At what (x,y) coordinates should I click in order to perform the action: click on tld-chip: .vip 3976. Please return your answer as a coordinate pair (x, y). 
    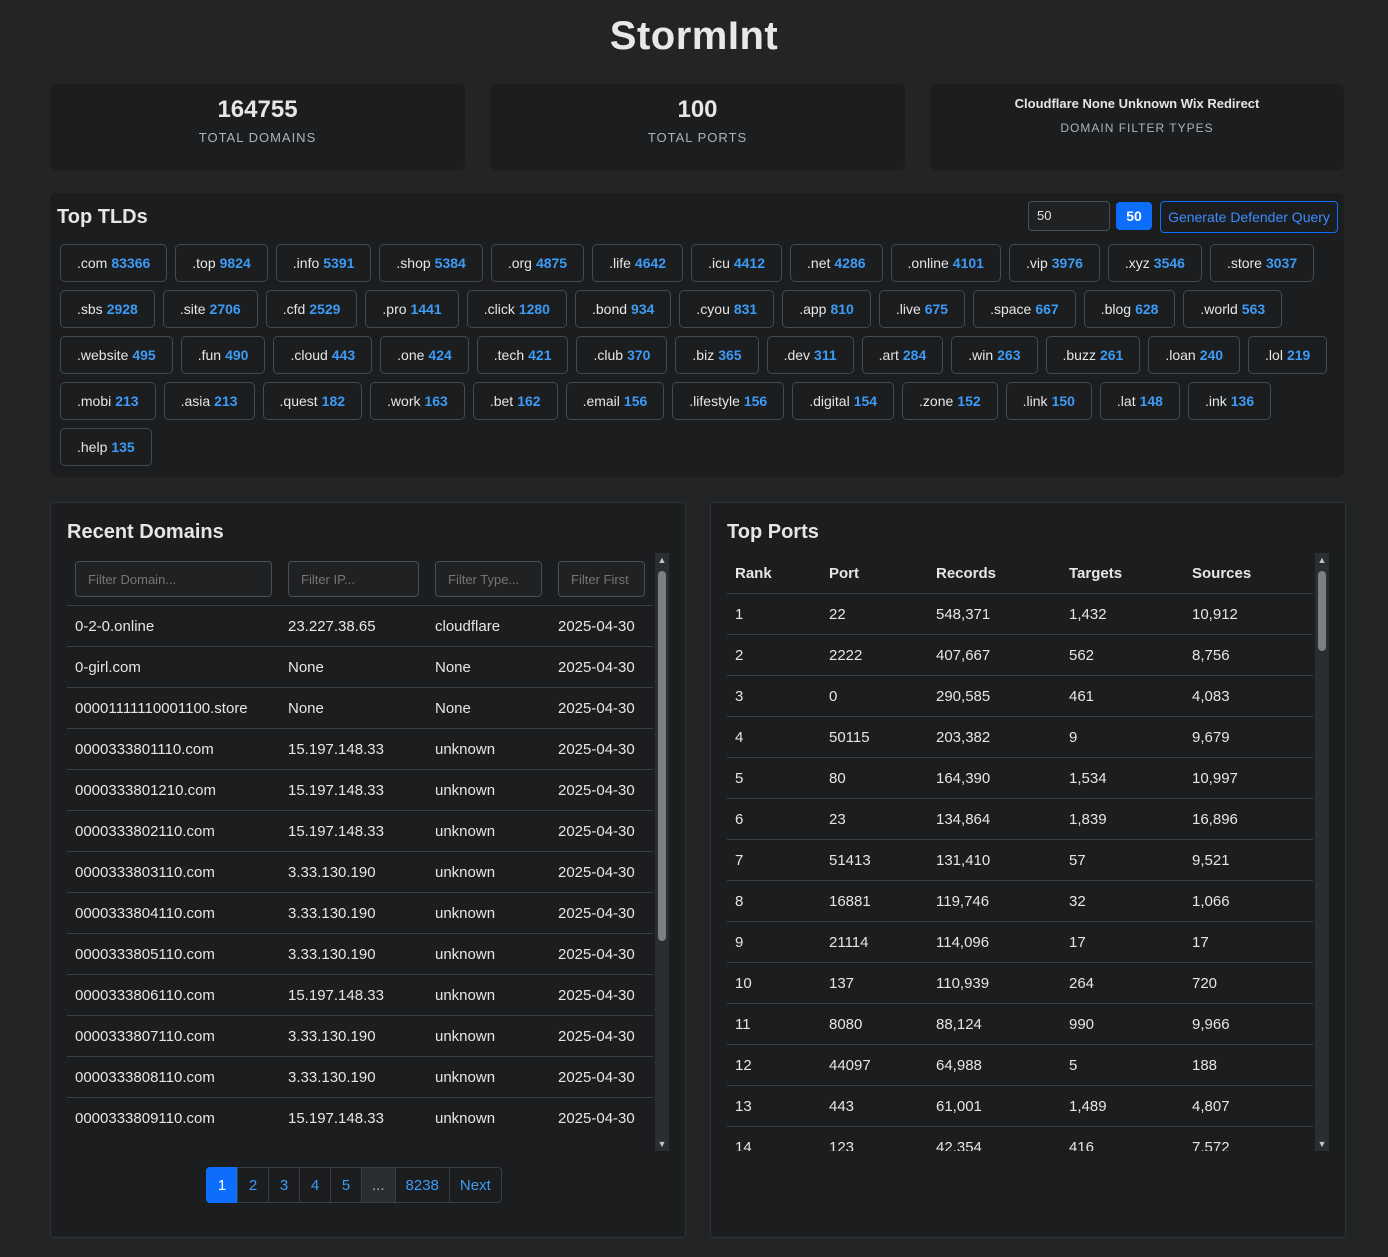
    Looking at the image, I should click on (1054, 263).